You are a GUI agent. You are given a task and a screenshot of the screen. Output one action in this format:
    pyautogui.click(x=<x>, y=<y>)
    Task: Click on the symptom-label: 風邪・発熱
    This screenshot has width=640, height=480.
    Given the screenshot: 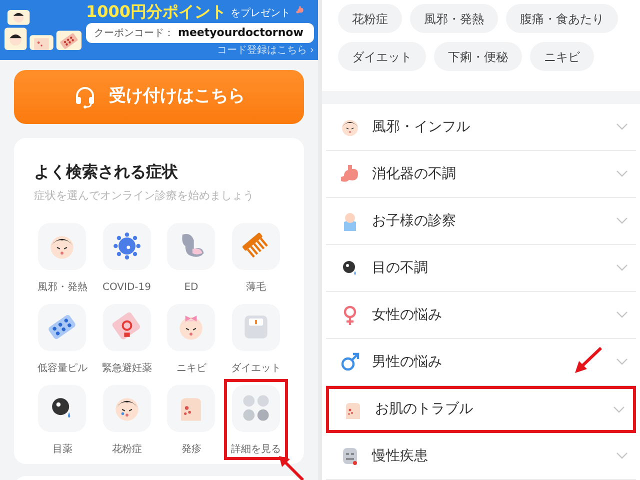 What is the action you would take?
    pyautogui.click(x=62, y=287)
    